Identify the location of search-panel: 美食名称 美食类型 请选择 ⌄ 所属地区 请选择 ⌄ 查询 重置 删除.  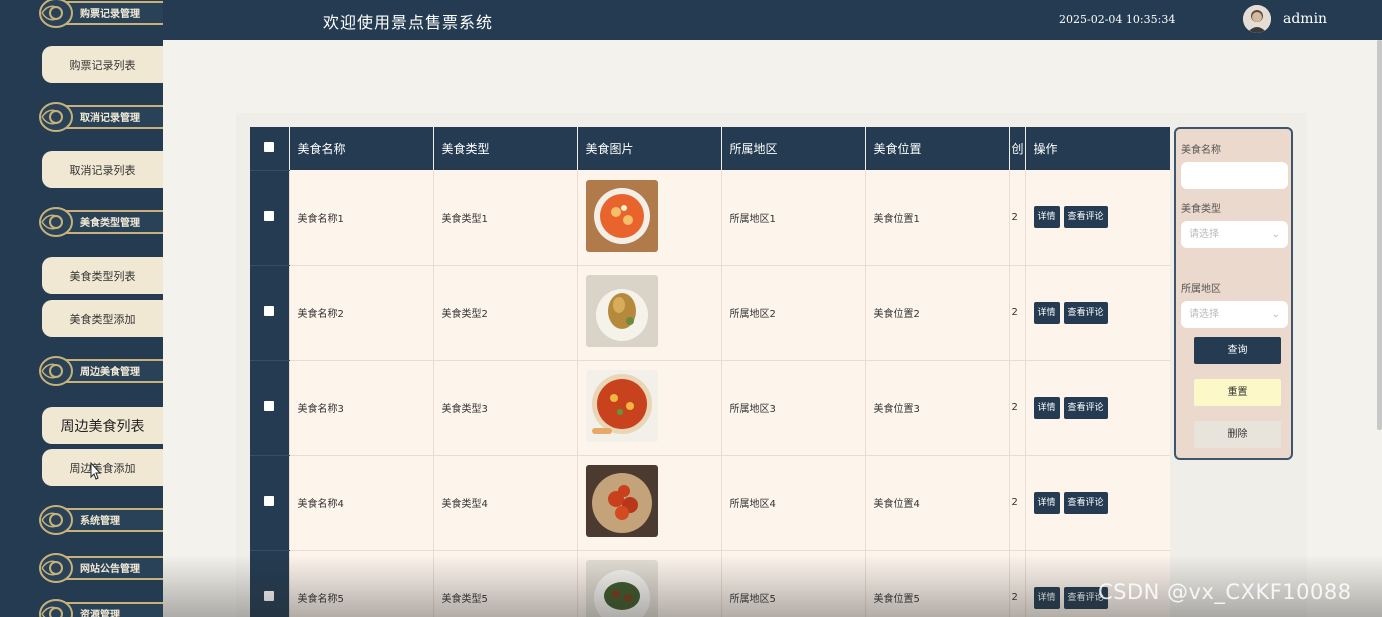
(1233, 293).